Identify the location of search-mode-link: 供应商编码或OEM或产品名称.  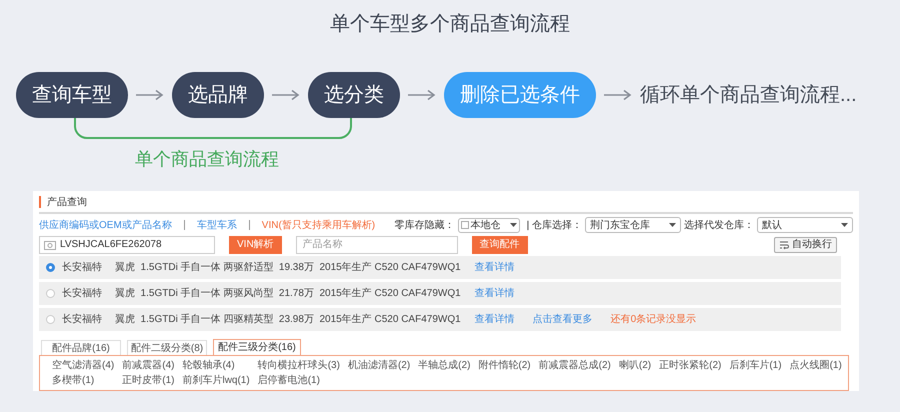
(105, 225).